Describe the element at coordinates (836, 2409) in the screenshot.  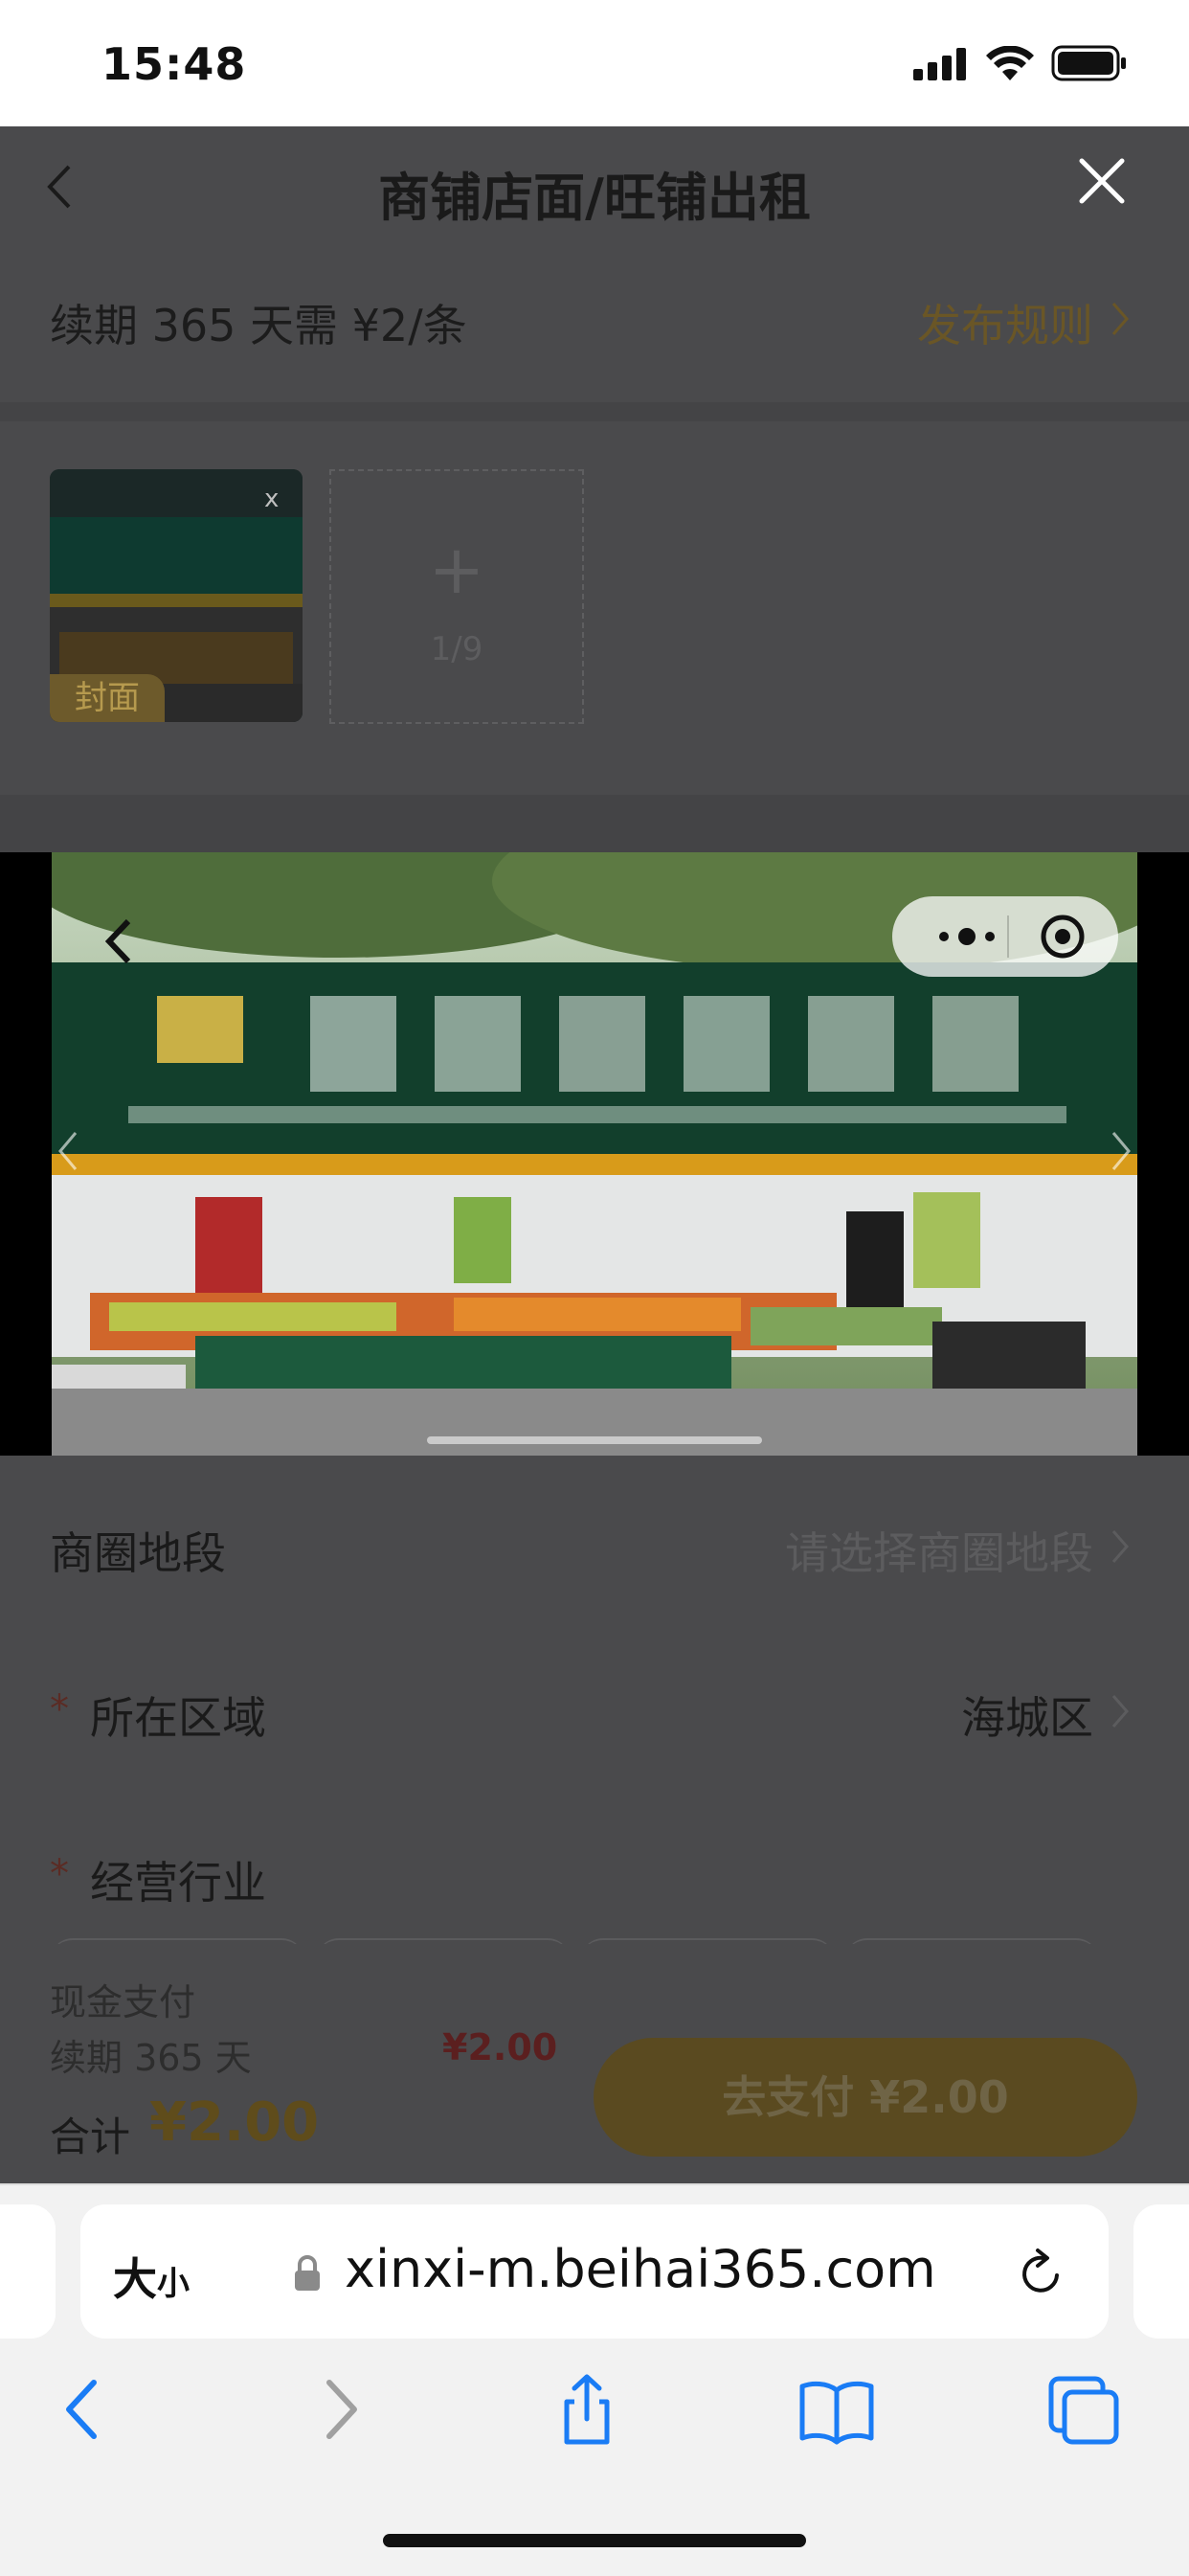
I see `bookmarks-icon` at that location.